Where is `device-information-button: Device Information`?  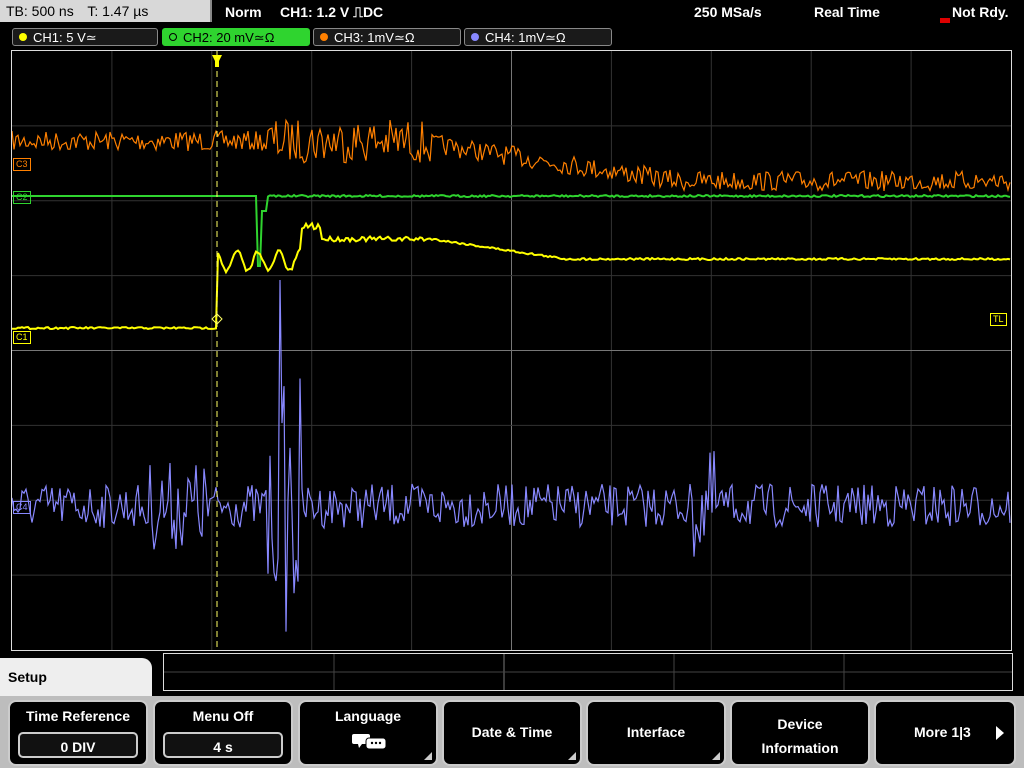
device-information-button: Device Information is located at coordinates (800, 733).